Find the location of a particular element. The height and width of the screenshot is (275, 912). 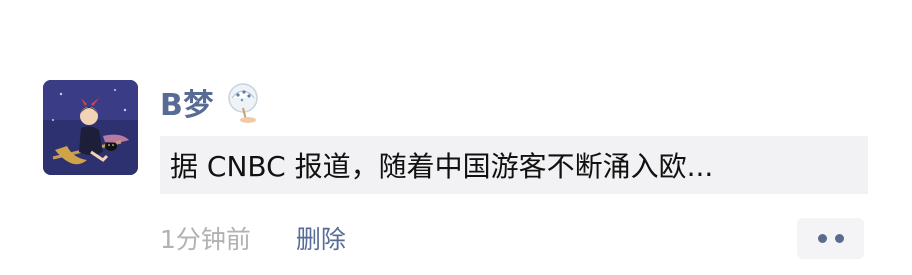

more-actions-button is located at coordinates (830, 238).